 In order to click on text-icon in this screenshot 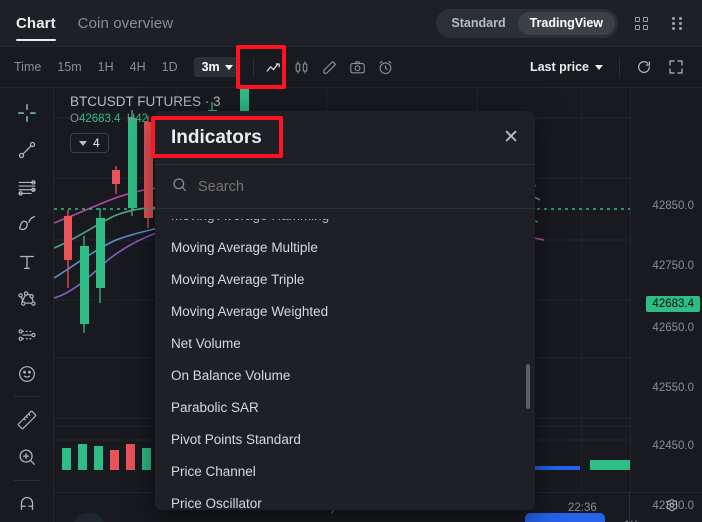, I will do `click(27, 261)`.